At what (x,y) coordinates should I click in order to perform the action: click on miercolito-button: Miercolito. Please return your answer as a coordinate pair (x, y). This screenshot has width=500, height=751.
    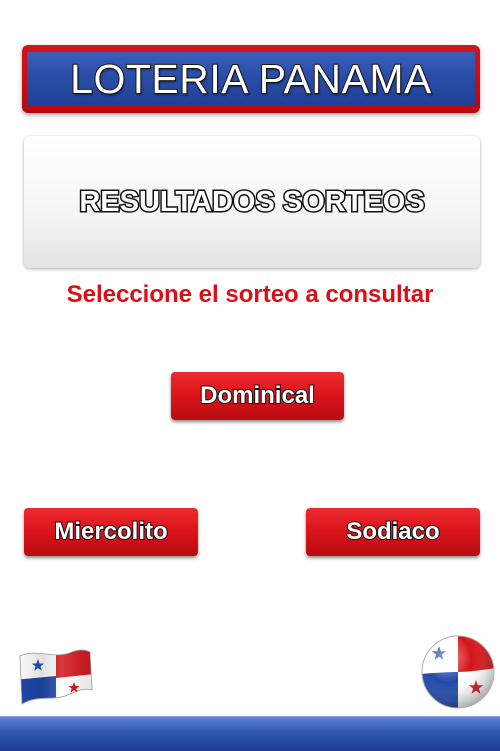
    Looking at the image, I should click on (111, 532).